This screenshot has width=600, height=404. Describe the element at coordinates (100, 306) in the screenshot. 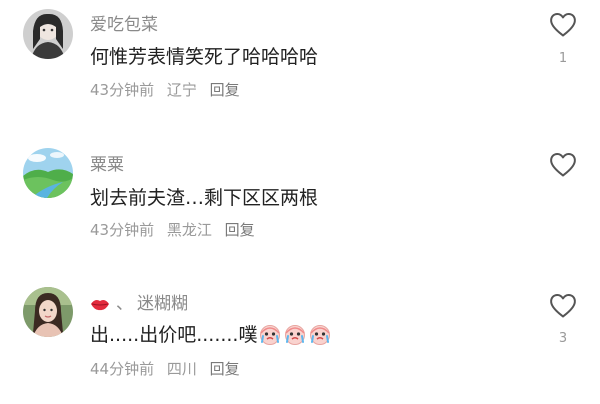

I see `lips-emoji-icon` at that location.